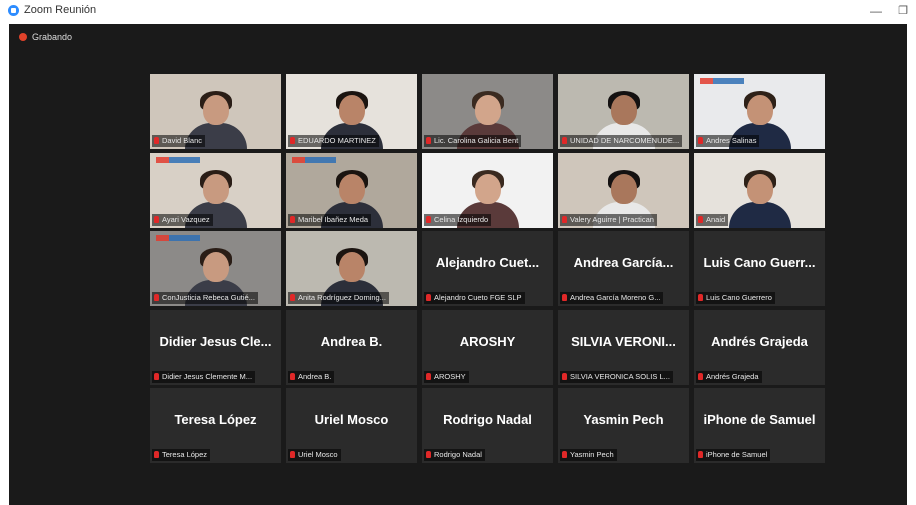  Describe the element at coordinates (473, 141) in the screenshot. I see `participant-name-tag: Lic. Carolina Galicia Bent` at that location.